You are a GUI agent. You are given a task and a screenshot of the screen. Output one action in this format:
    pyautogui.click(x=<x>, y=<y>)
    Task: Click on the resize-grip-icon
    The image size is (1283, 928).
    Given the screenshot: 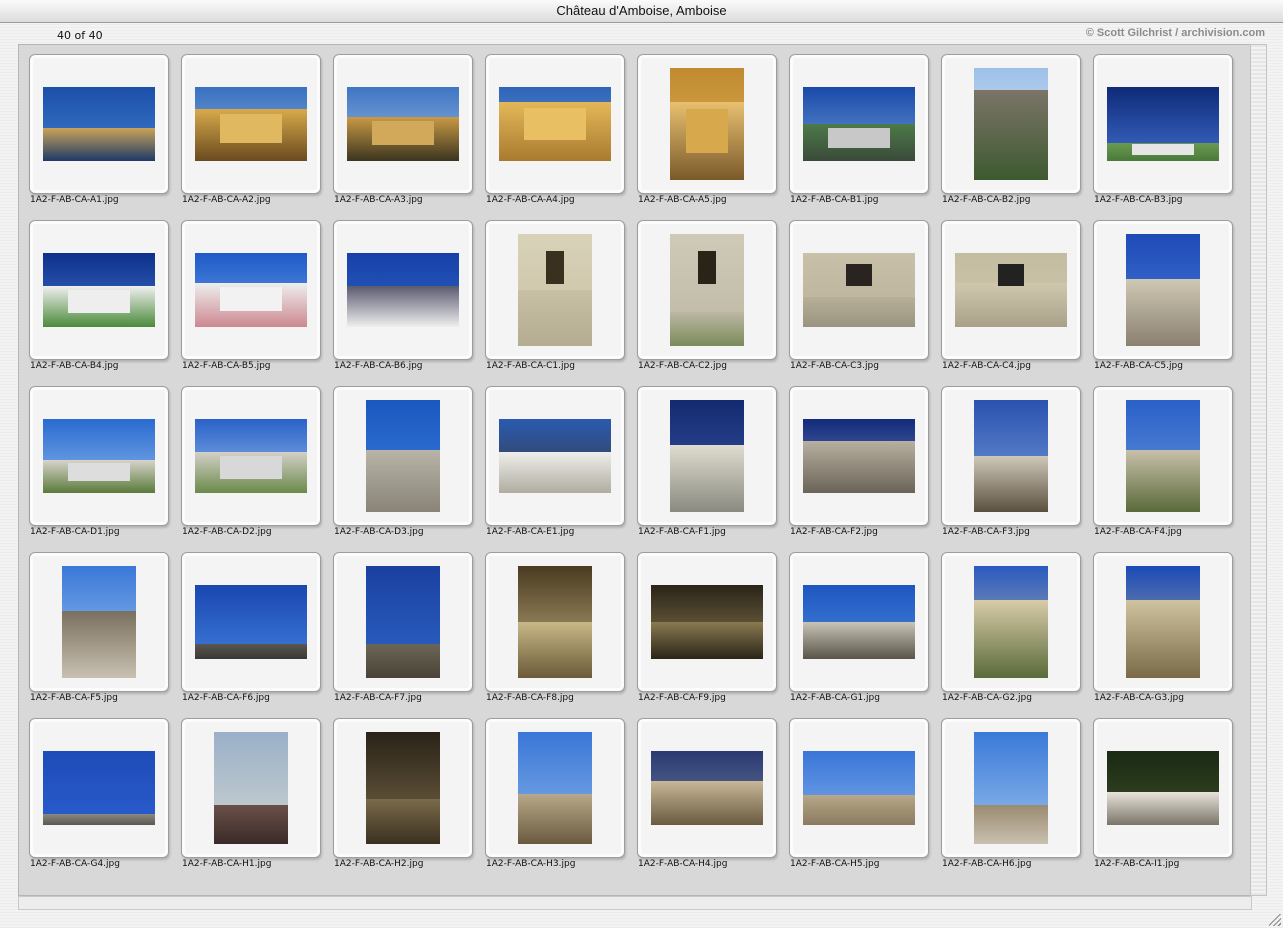 What is the action you would take?
    pyautogui.click(x=1275, y=920)
    